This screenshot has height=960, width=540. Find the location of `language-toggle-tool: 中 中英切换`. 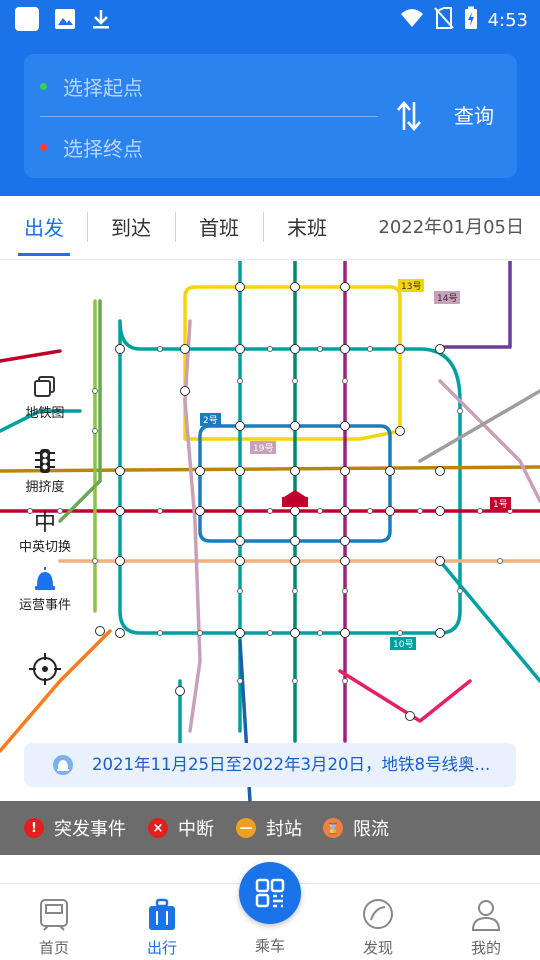

language-toggle-tool: 中 中英切换 is located at coordinates (45, 531).